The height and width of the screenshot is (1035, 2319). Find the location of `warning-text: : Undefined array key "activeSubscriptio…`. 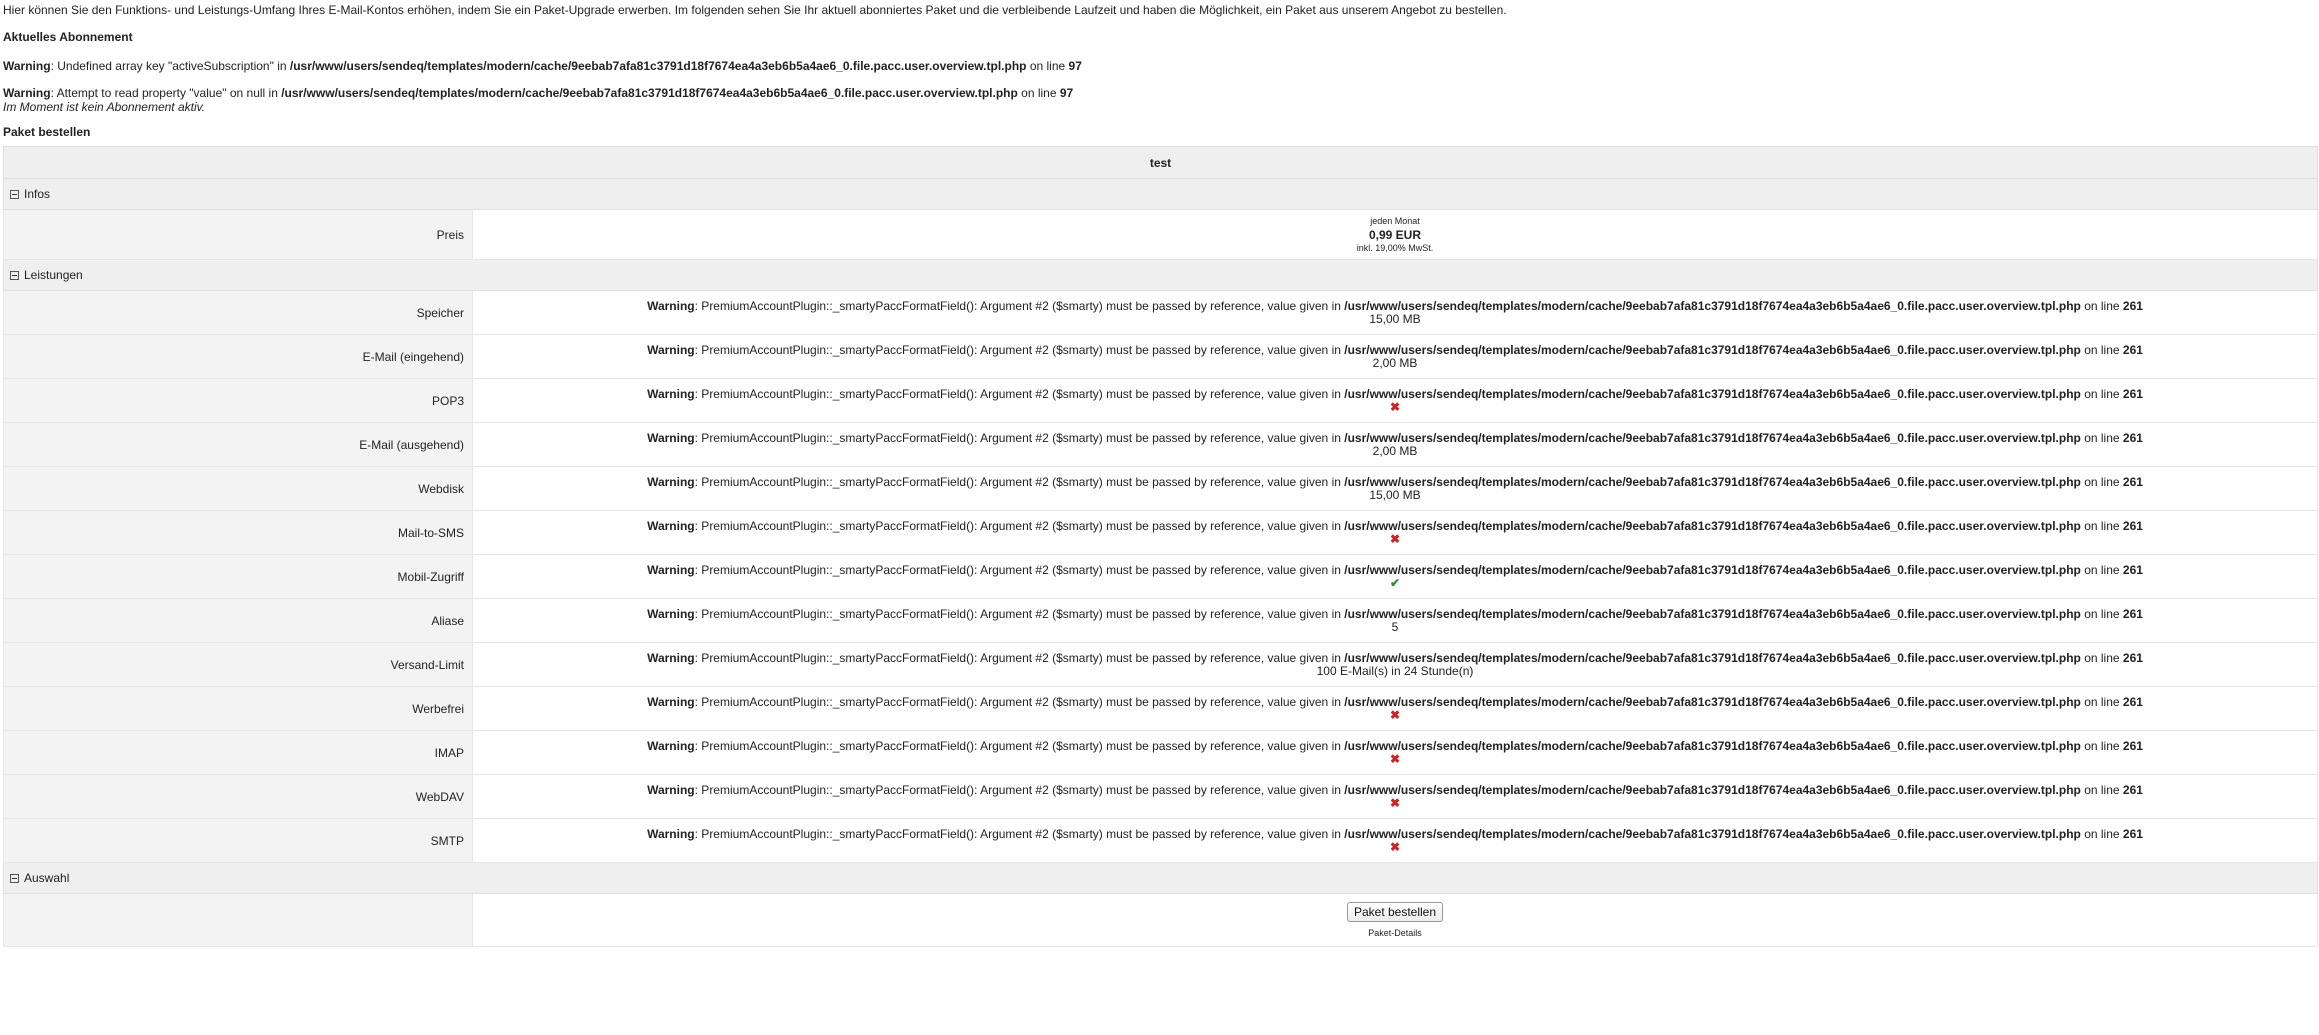

warning-text: : Undefined array key "activeSubscriptio… is located at coordinates (170, 66).